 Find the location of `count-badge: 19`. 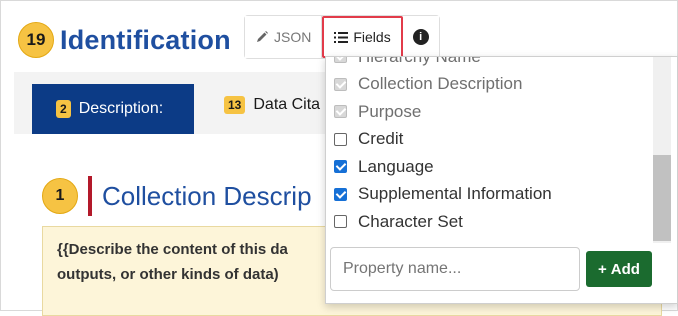

count-badge: 19 is located at coordinates (36, 40).